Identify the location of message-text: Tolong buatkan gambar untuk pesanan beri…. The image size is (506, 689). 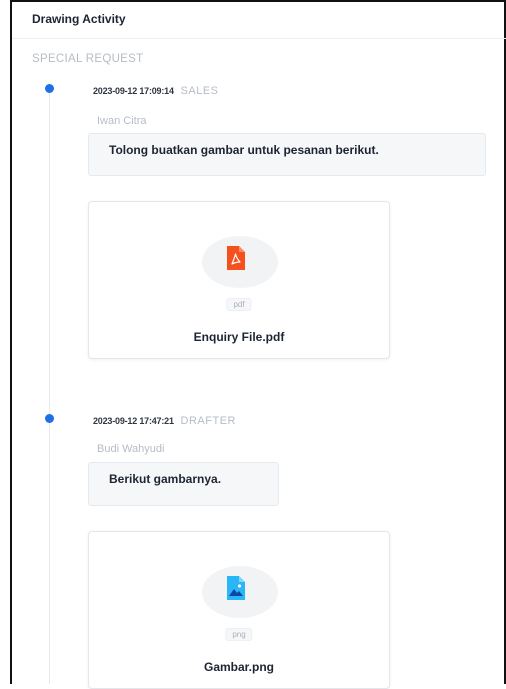
(244, 150).